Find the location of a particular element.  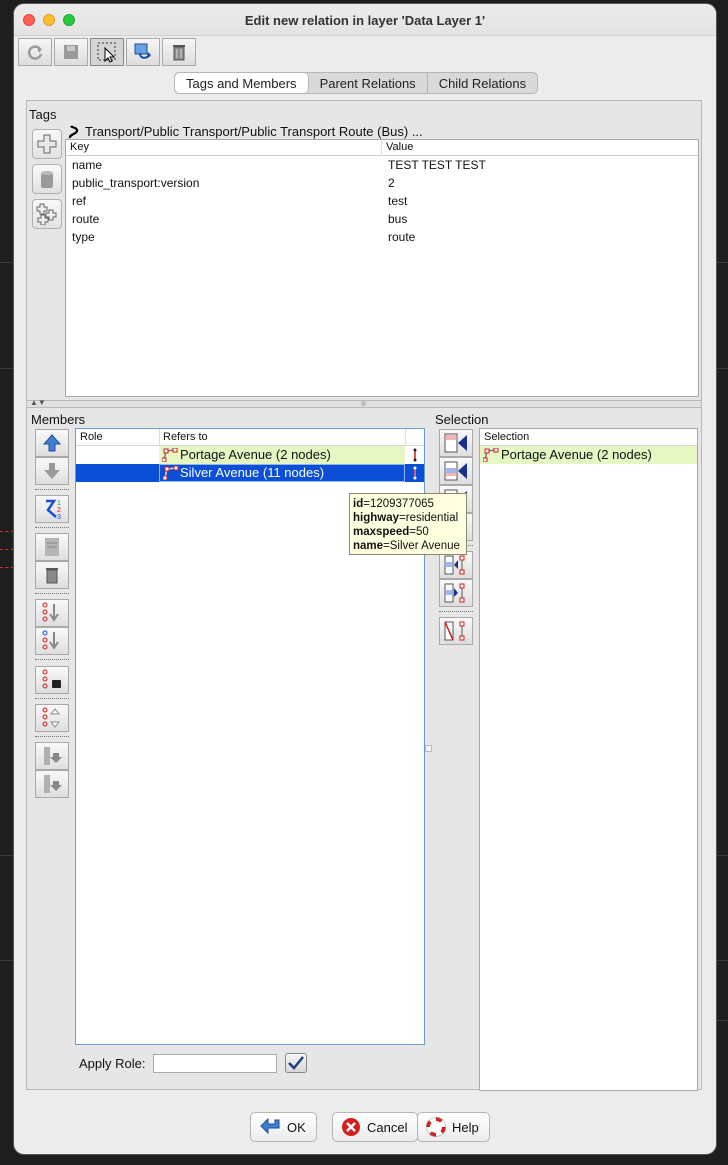

divider-grip-icon is located at coordinates (363, 403).